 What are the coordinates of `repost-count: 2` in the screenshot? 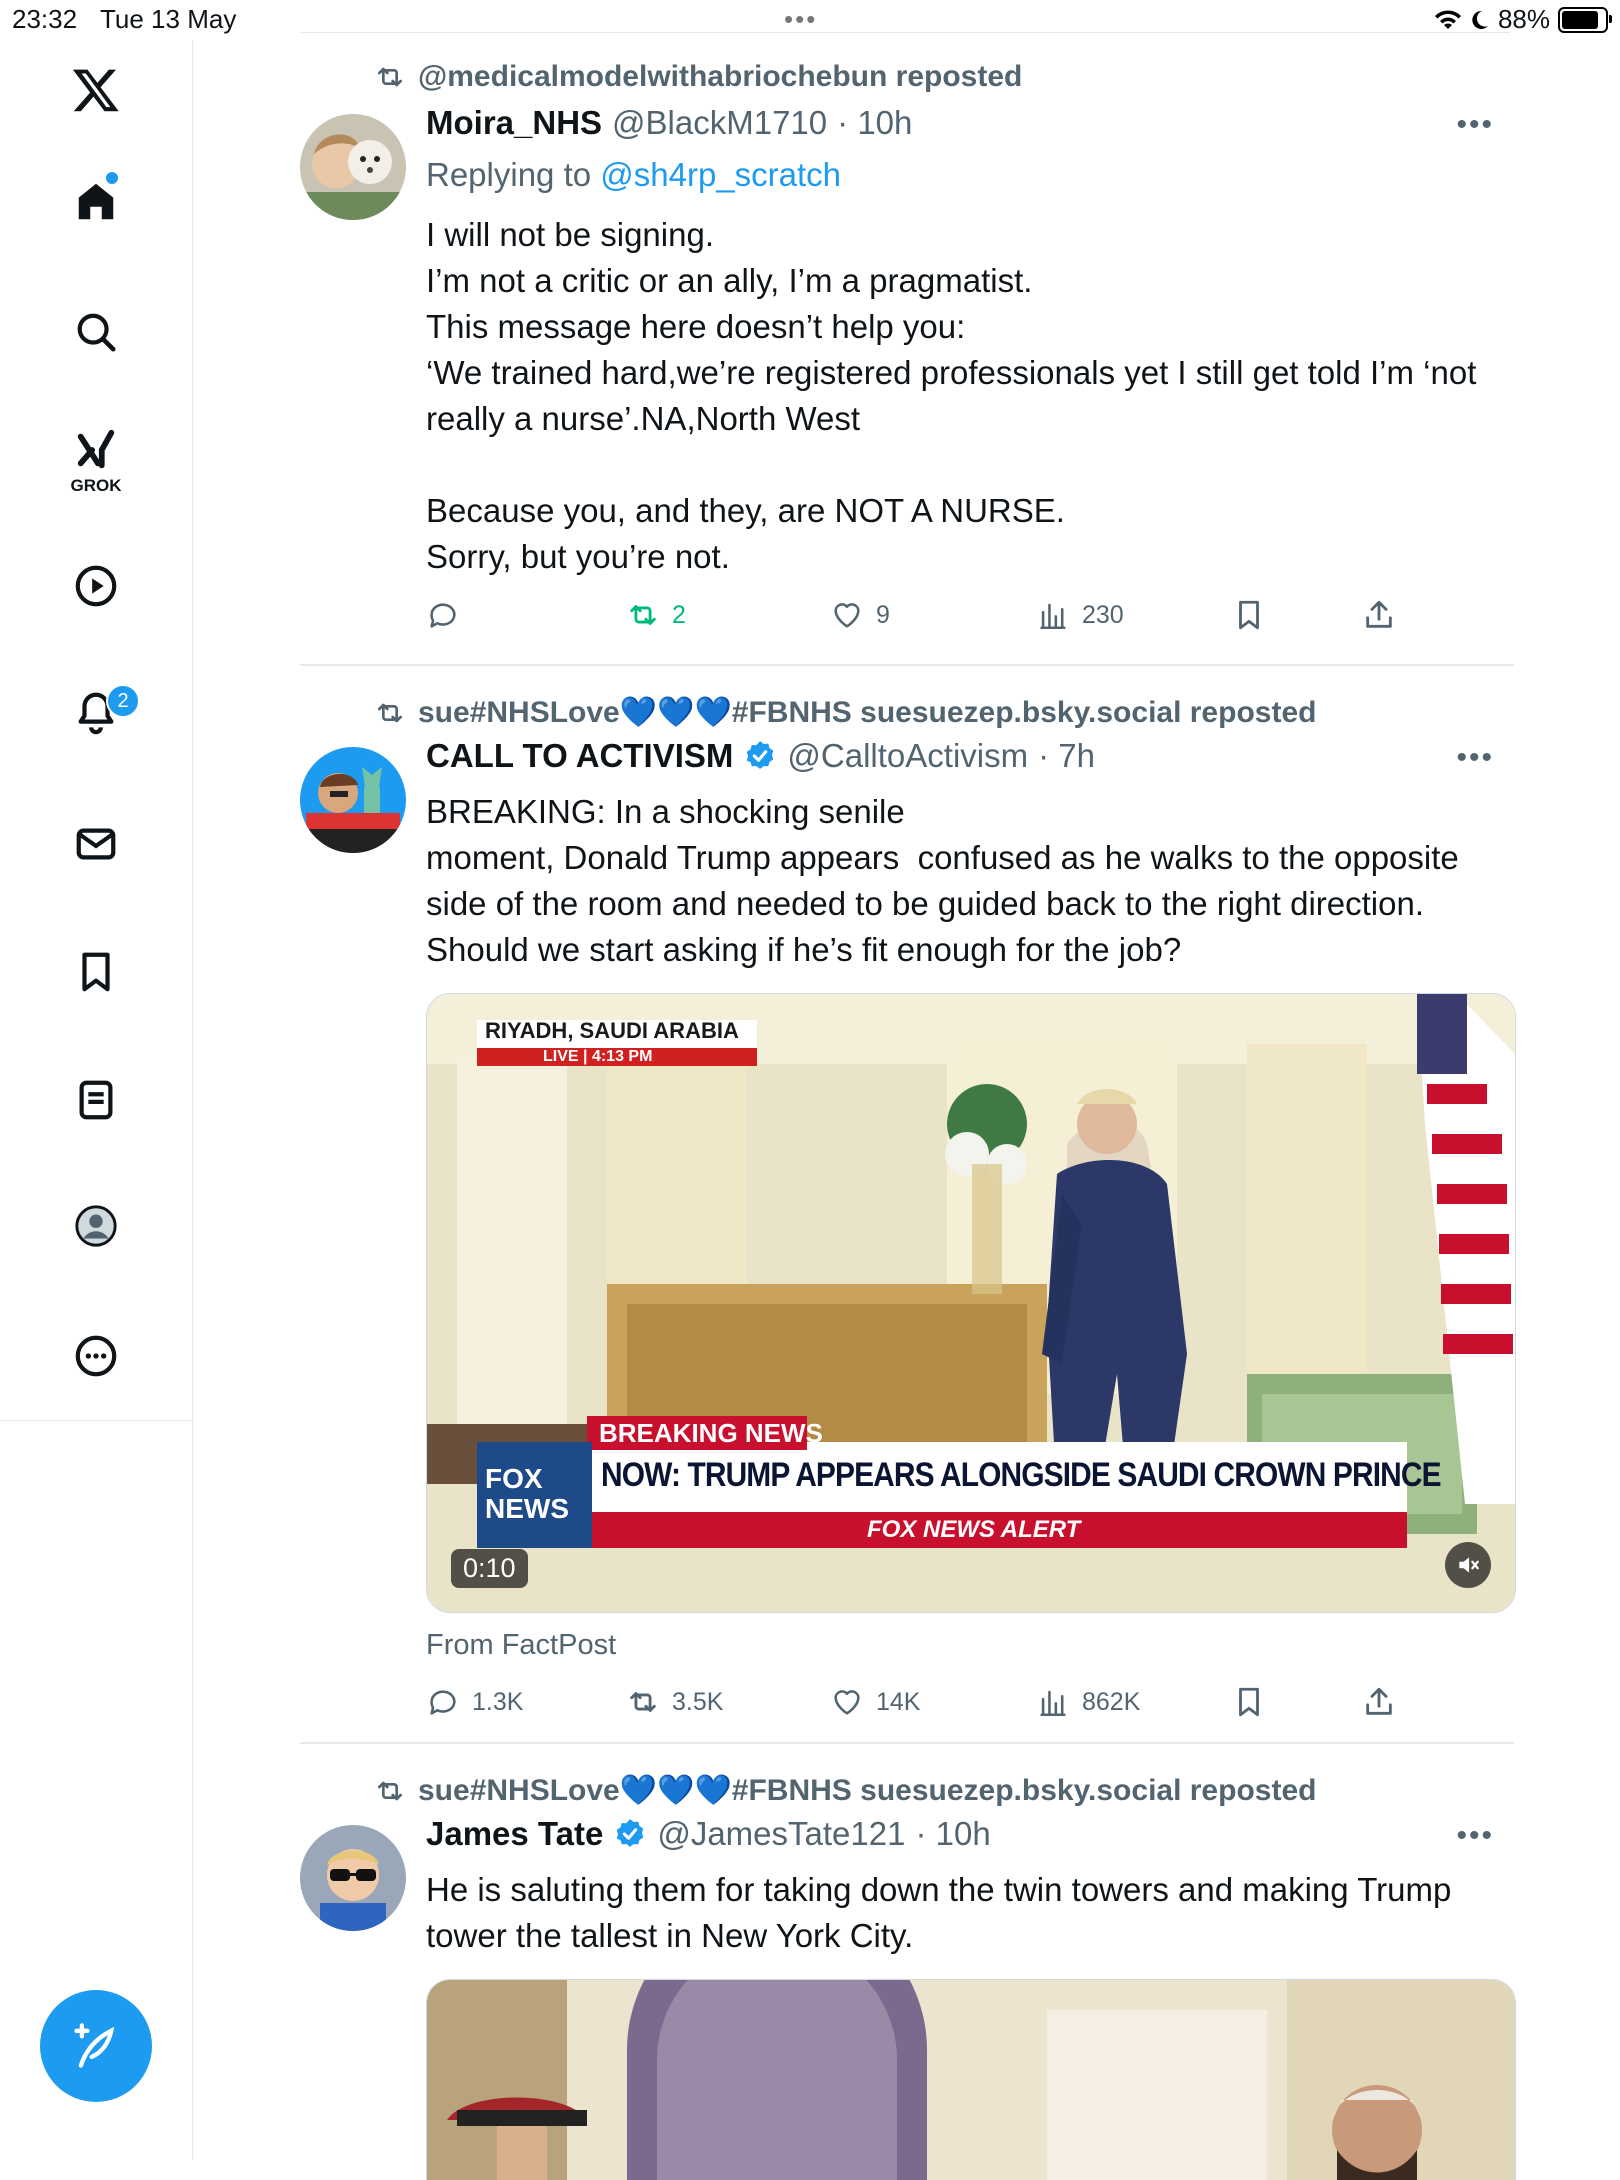 It's located at (679, 614).